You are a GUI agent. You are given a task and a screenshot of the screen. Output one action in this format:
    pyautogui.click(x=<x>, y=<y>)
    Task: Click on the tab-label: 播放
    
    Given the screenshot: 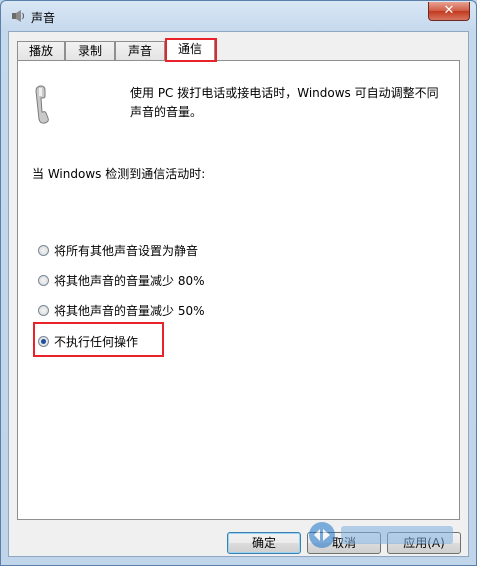 What is the action you would take?
    pyautogui.click(x=40, y=51)
    